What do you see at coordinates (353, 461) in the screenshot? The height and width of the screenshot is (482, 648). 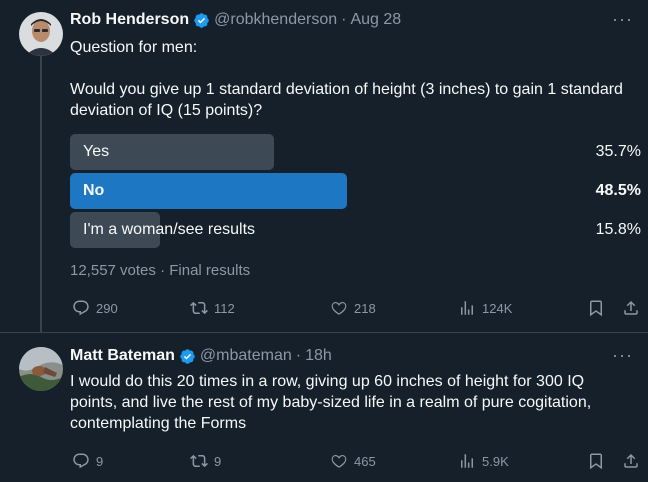 I see `like-button: 465` at bounding box center [353, 461].